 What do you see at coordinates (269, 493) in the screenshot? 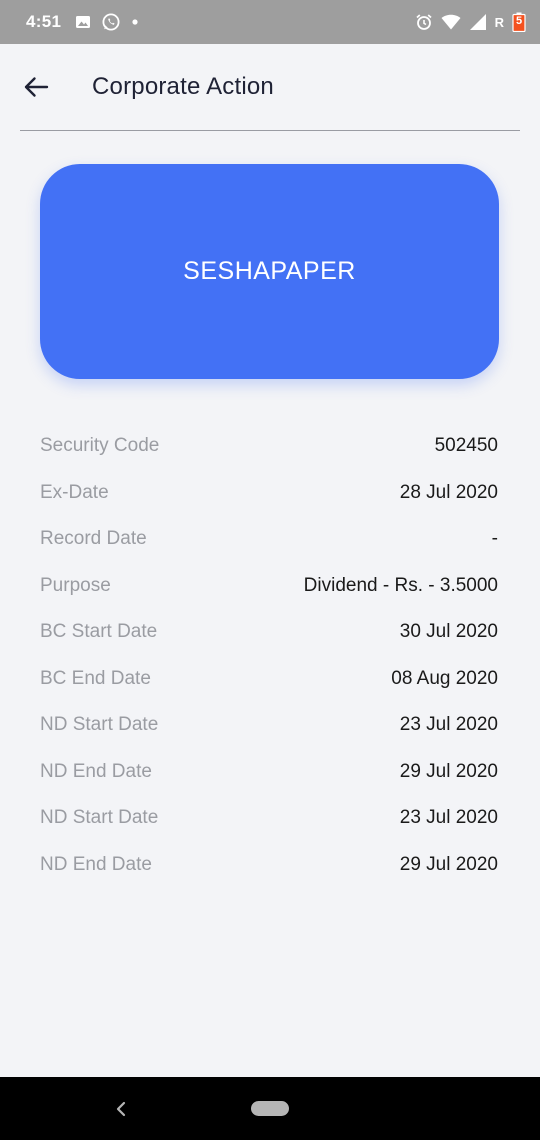
I see `detail-row-ex-date: Ex-Date 28 Jul 2020` at bounding box center [269, 493].